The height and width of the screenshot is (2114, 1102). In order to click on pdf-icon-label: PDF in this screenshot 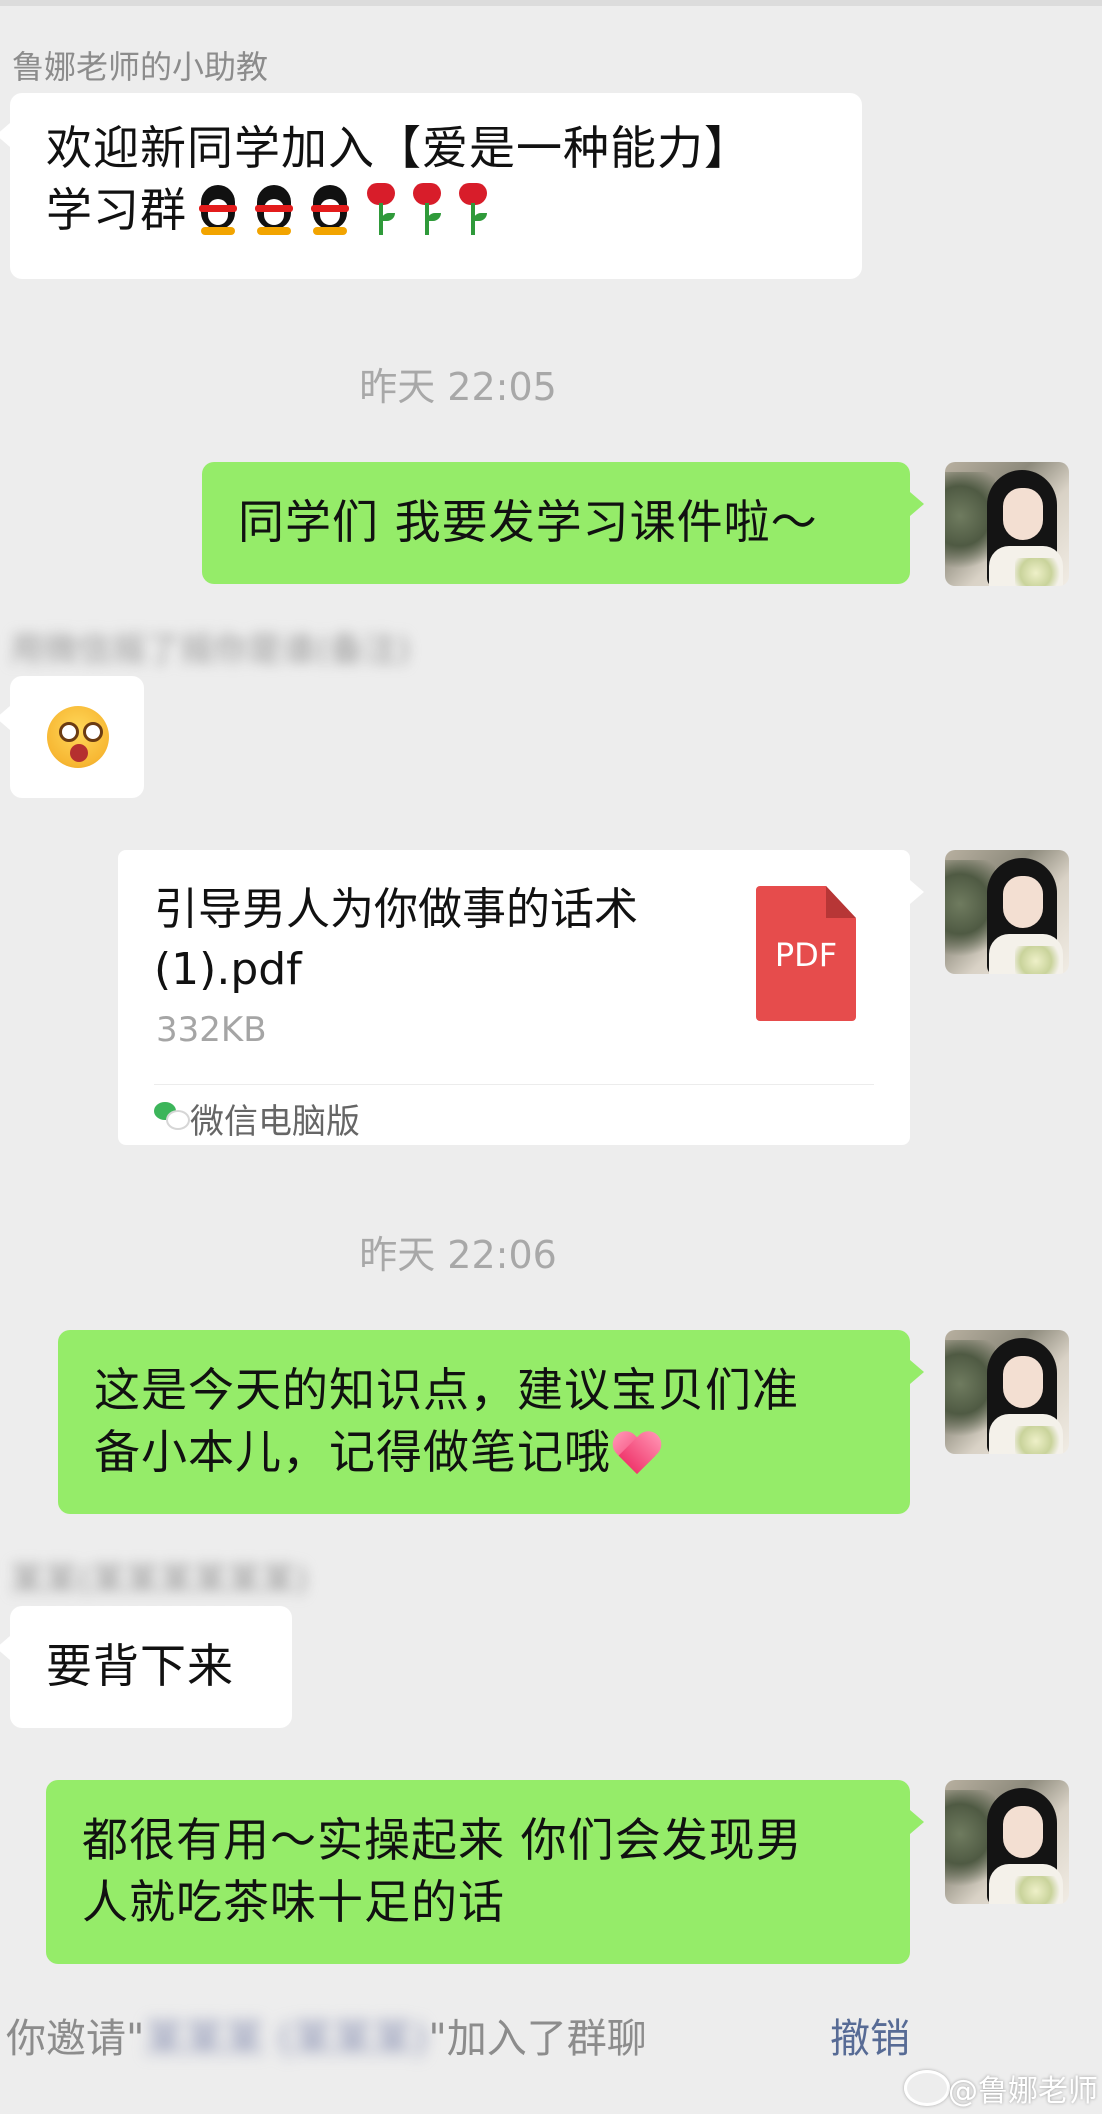, I will do `click(806, 955)`.